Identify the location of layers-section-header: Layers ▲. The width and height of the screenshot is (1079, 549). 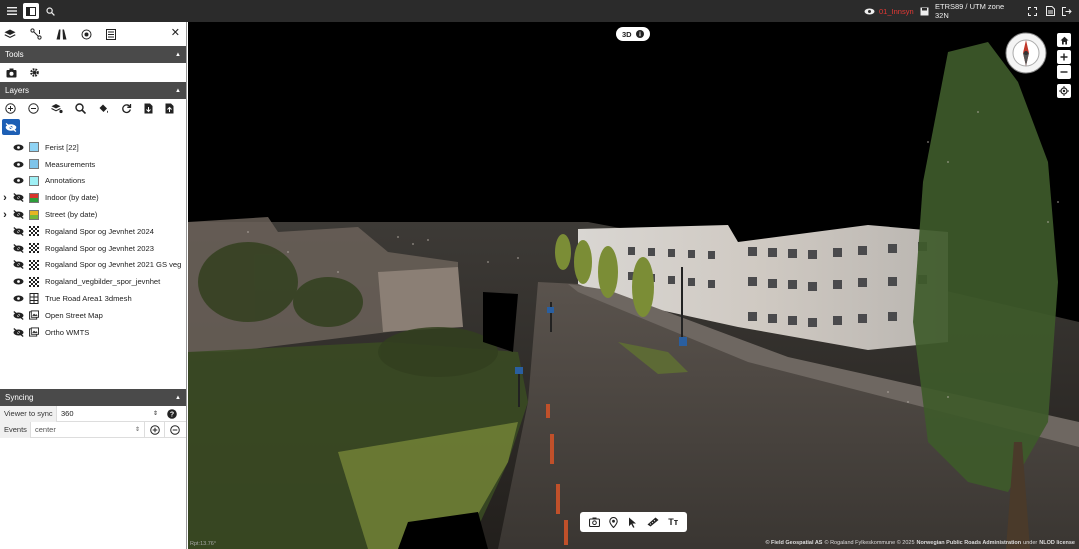
(93, 90).